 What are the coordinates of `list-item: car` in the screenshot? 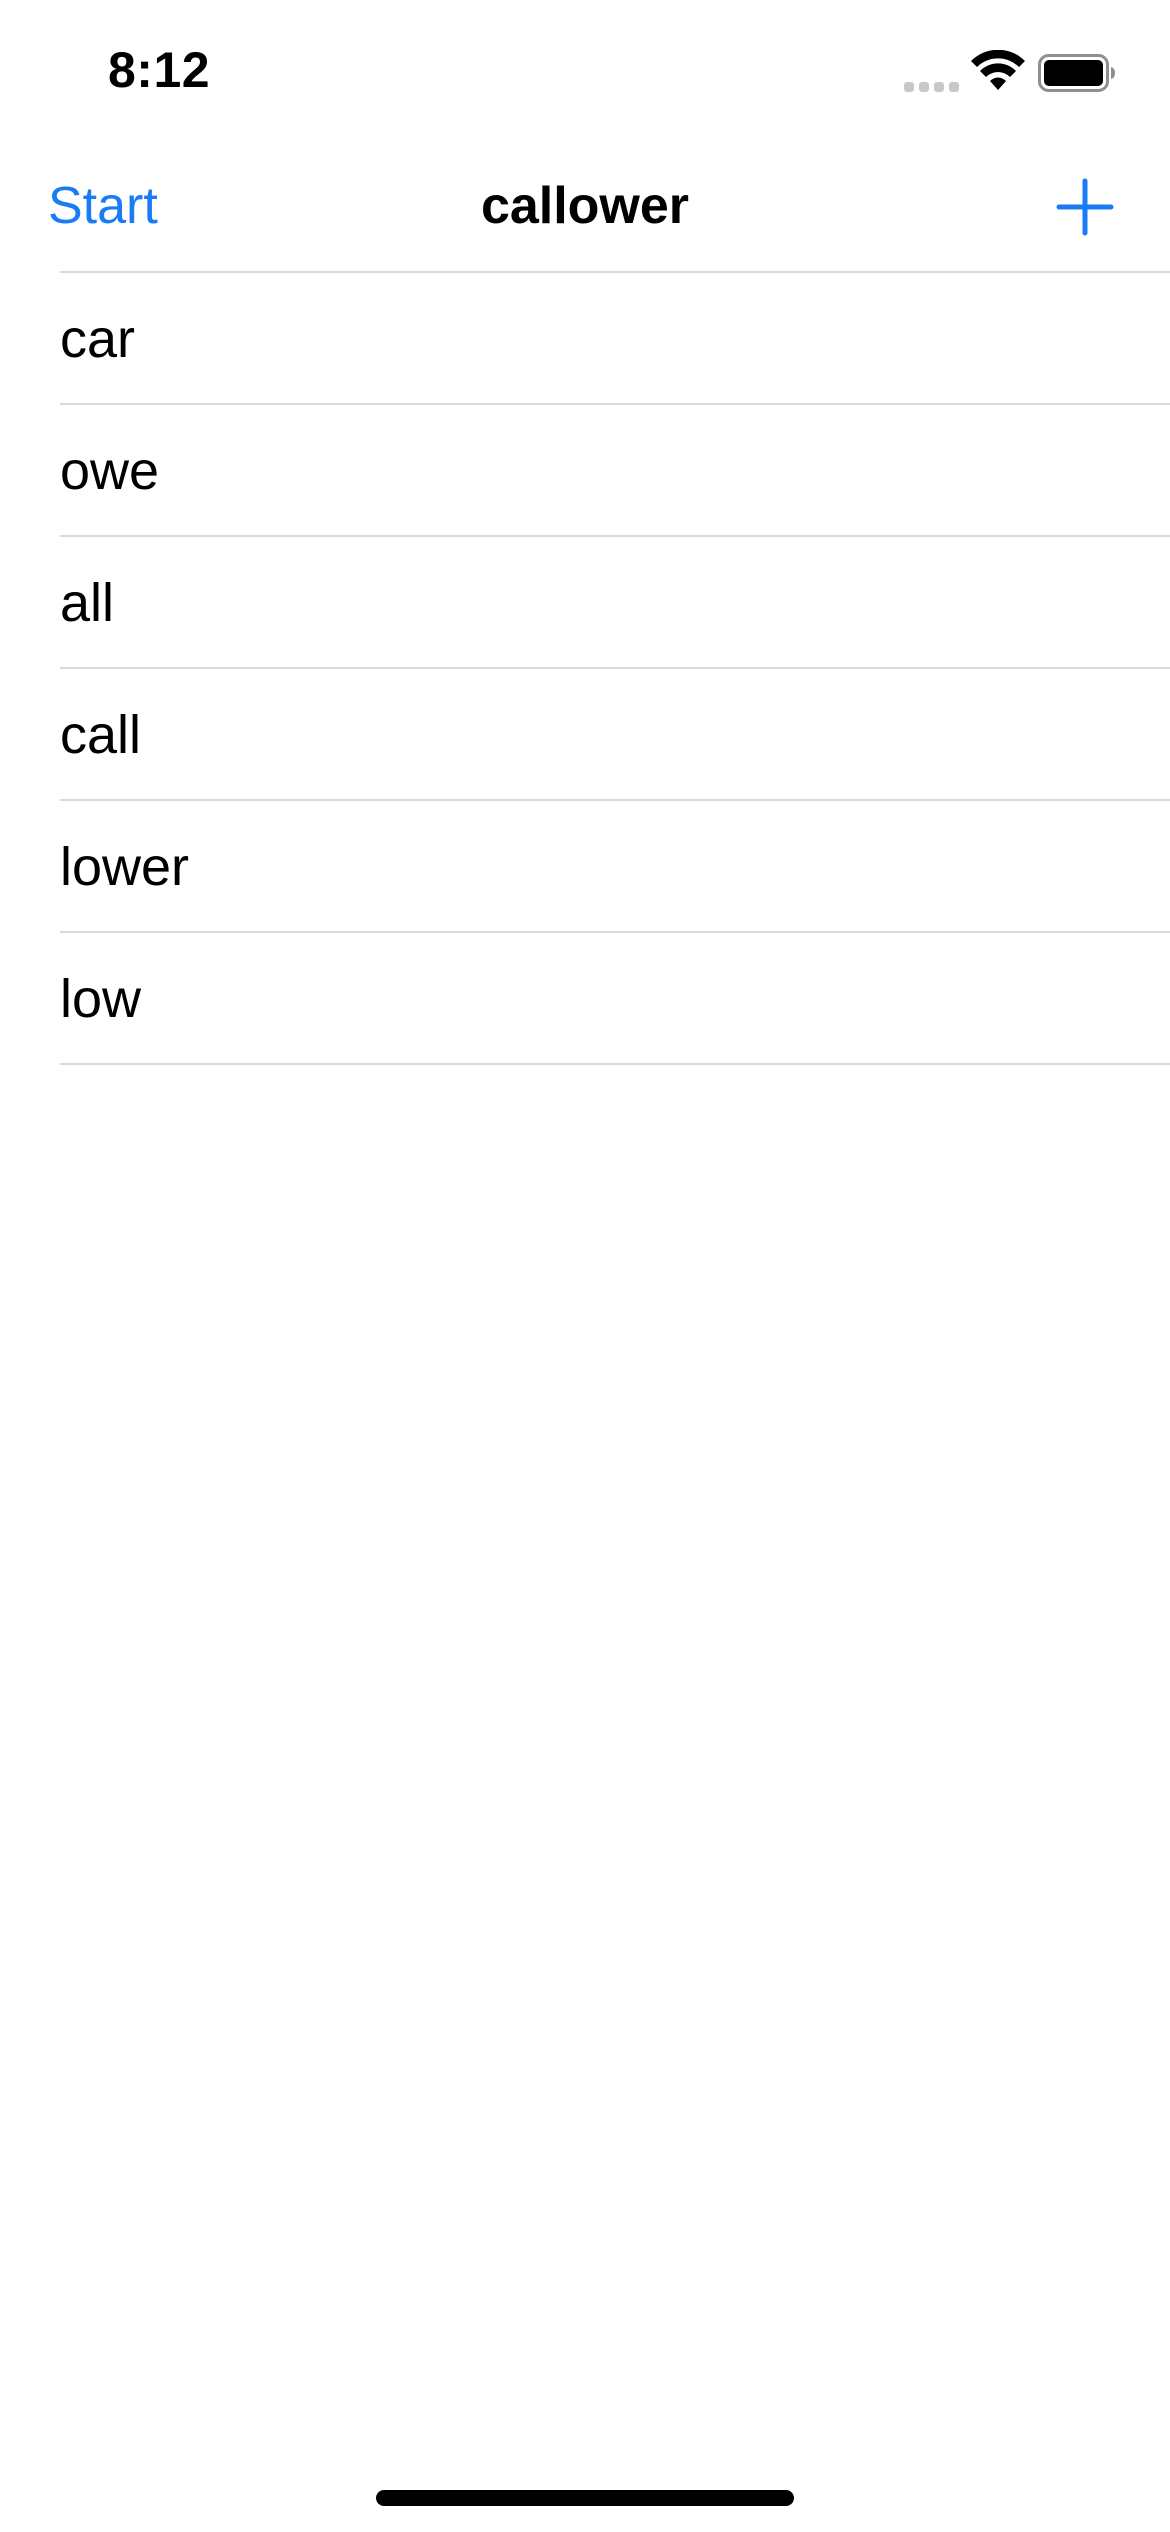 It's located at (585, 339).